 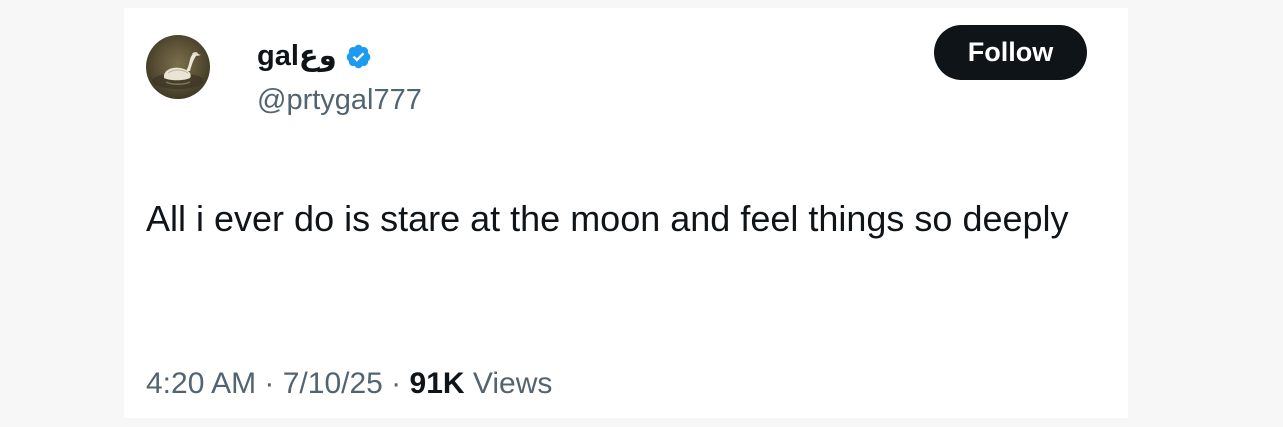 What do you see at coordinates (333, 383) in the screenshot?
I see `tweet-date: 7/10/25` at bounding box center [333, 383].